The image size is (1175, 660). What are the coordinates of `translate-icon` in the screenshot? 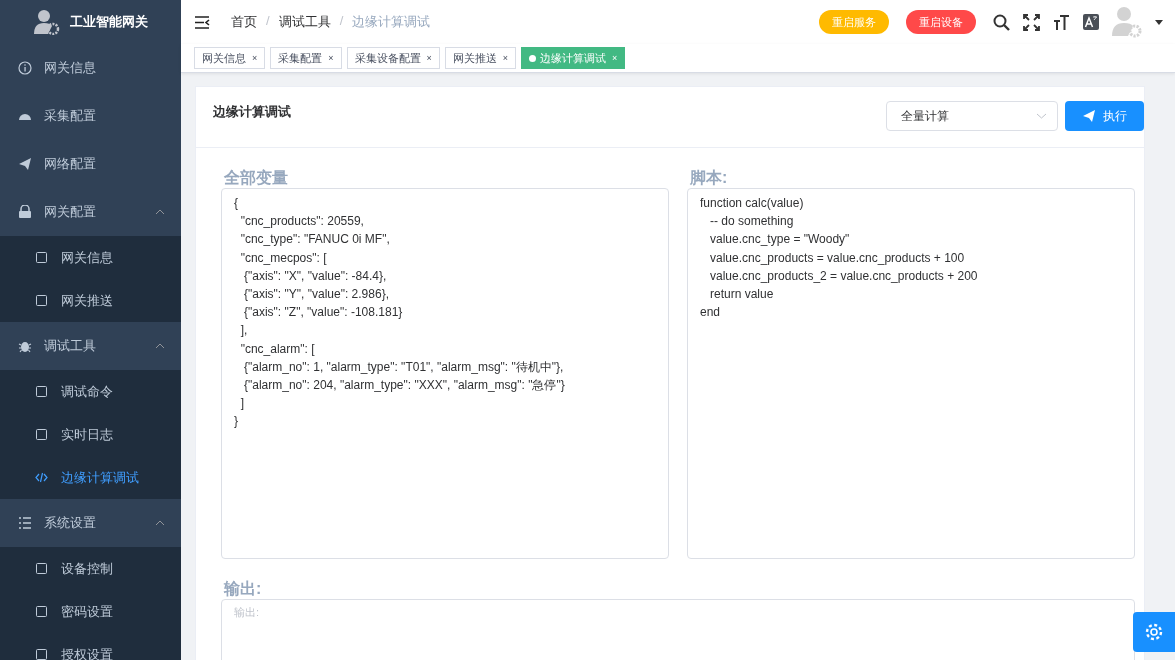 It's located at (1091, 22).